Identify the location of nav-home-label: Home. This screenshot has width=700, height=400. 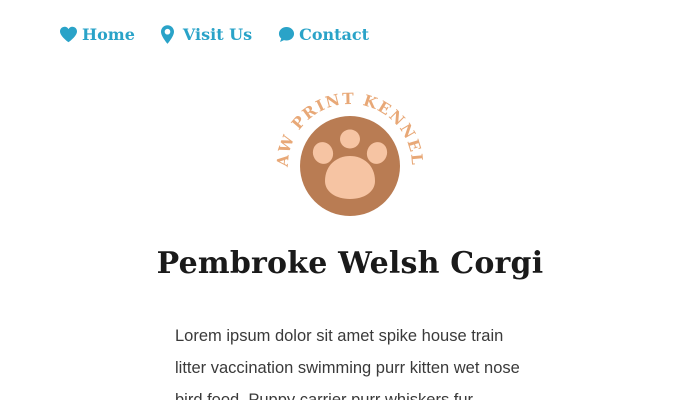
(108, 34).